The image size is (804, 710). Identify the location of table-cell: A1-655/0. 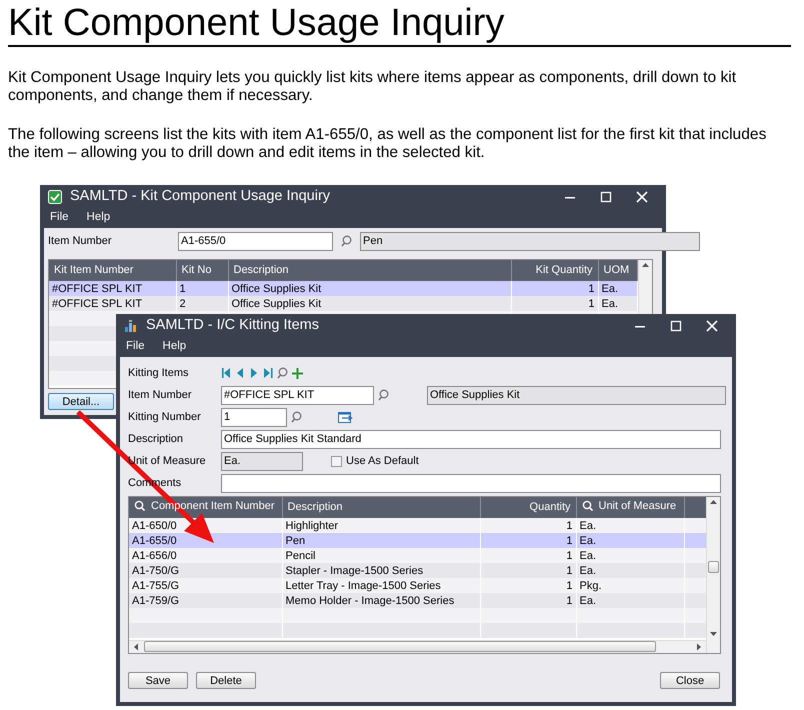
(205, 540).